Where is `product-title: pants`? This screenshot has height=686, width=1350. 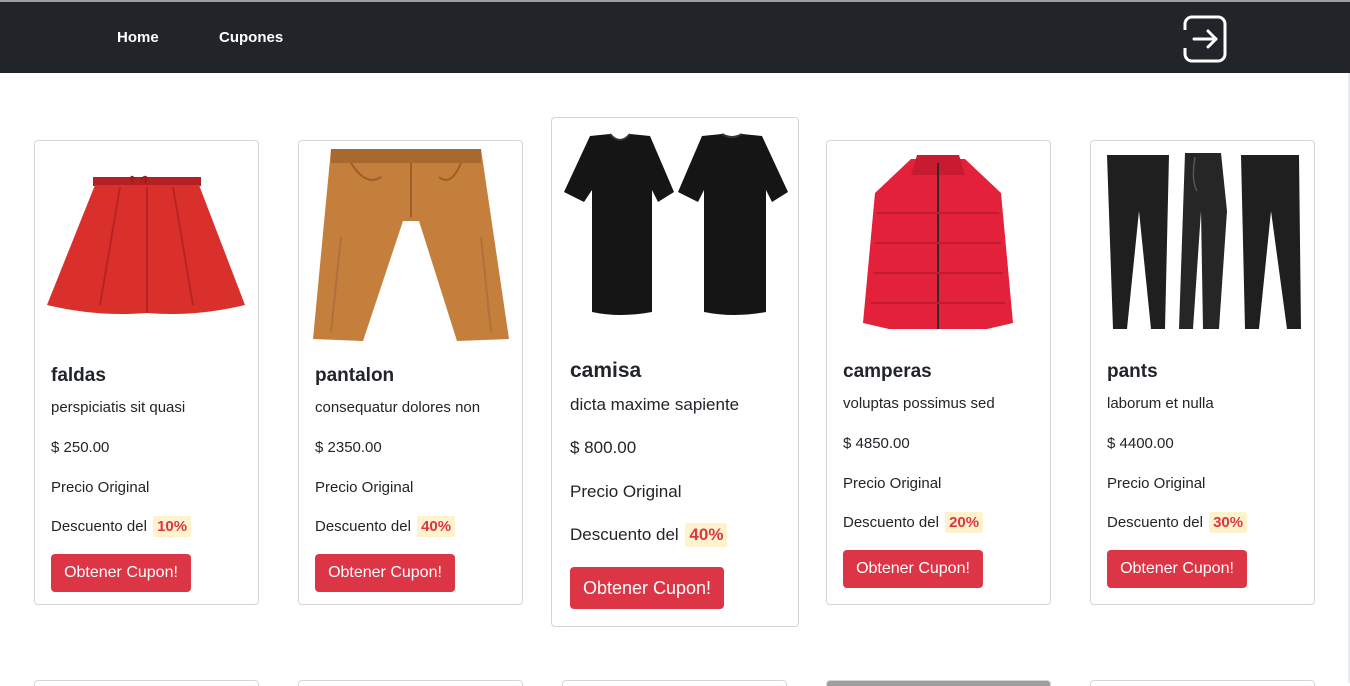 product-title: pants is located at coordinates (1132, 371).